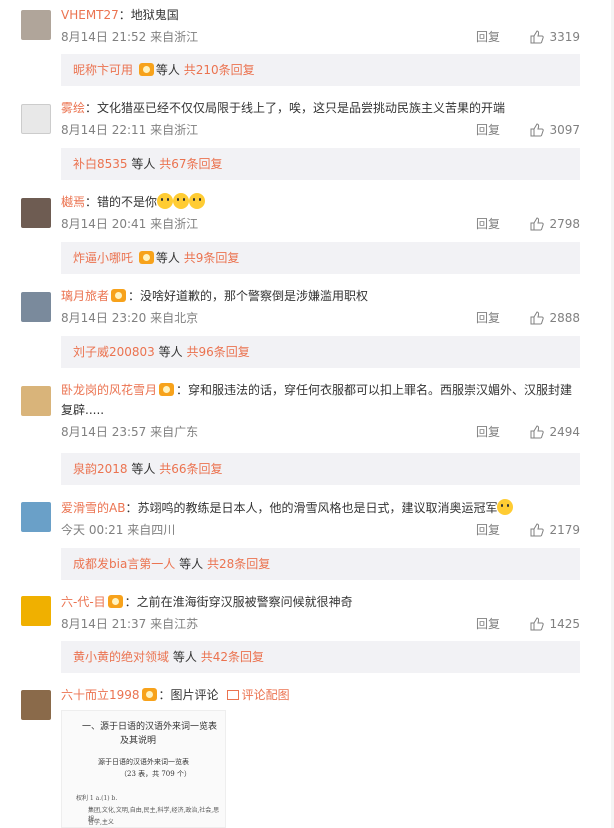 This screenshot has width=614, height=828. I want to click on sub-replies: 炸逼小哪吒 等人 共9条回复, so click(320, 258).